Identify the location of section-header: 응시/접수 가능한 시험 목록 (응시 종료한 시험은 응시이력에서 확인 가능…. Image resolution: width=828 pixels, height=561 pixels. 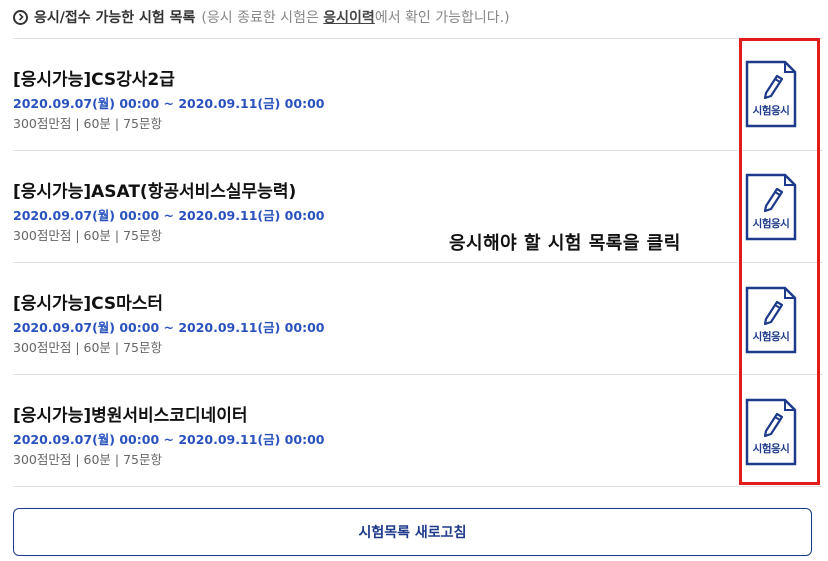
(261, 17).